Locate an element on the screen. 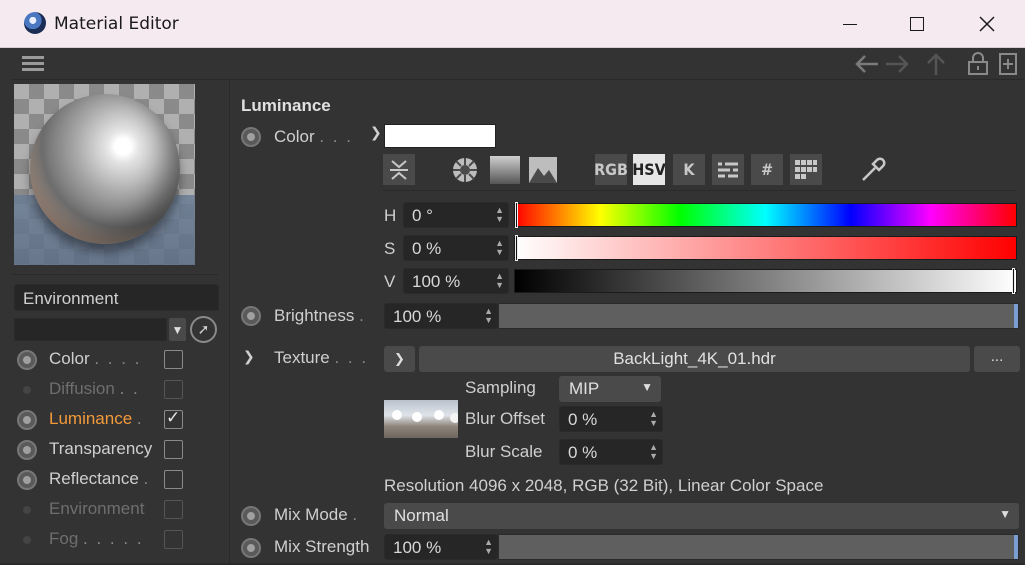  close-icon is located at coordinates (987, 24).